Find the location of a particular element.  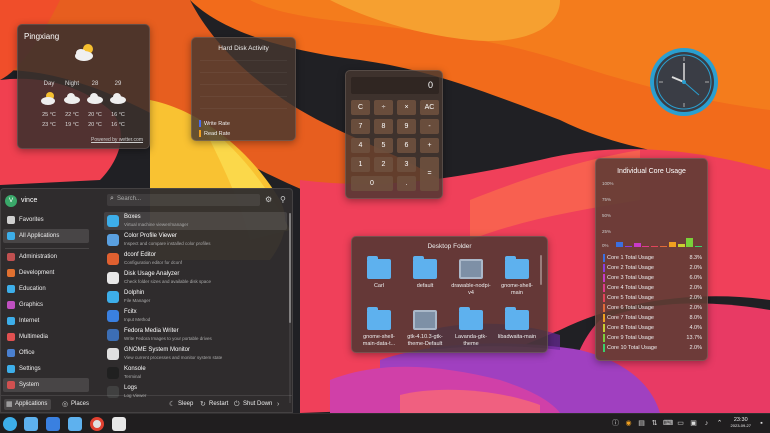

restart-button: ↻ Restart is located at coordinates (213, 404).